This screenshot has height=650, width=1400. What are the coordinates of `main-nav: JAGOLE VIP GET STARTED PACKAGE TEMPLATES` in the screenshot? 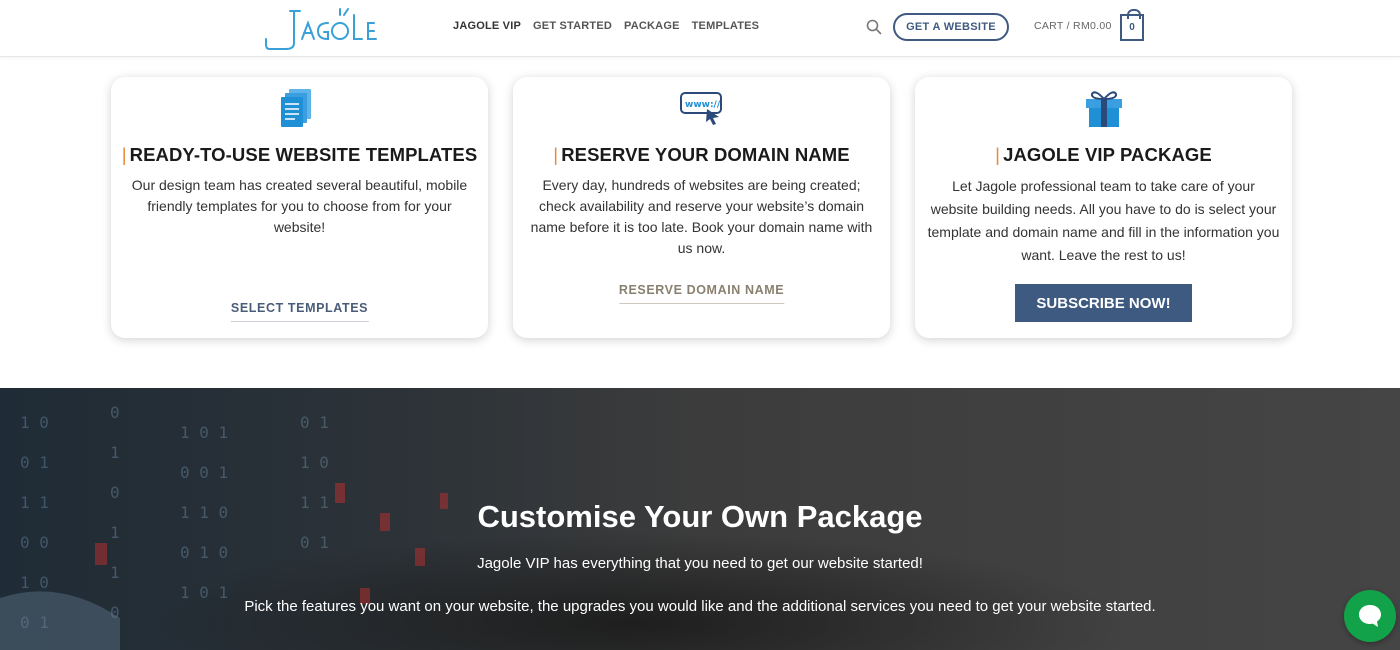 It's located at (606, 26).